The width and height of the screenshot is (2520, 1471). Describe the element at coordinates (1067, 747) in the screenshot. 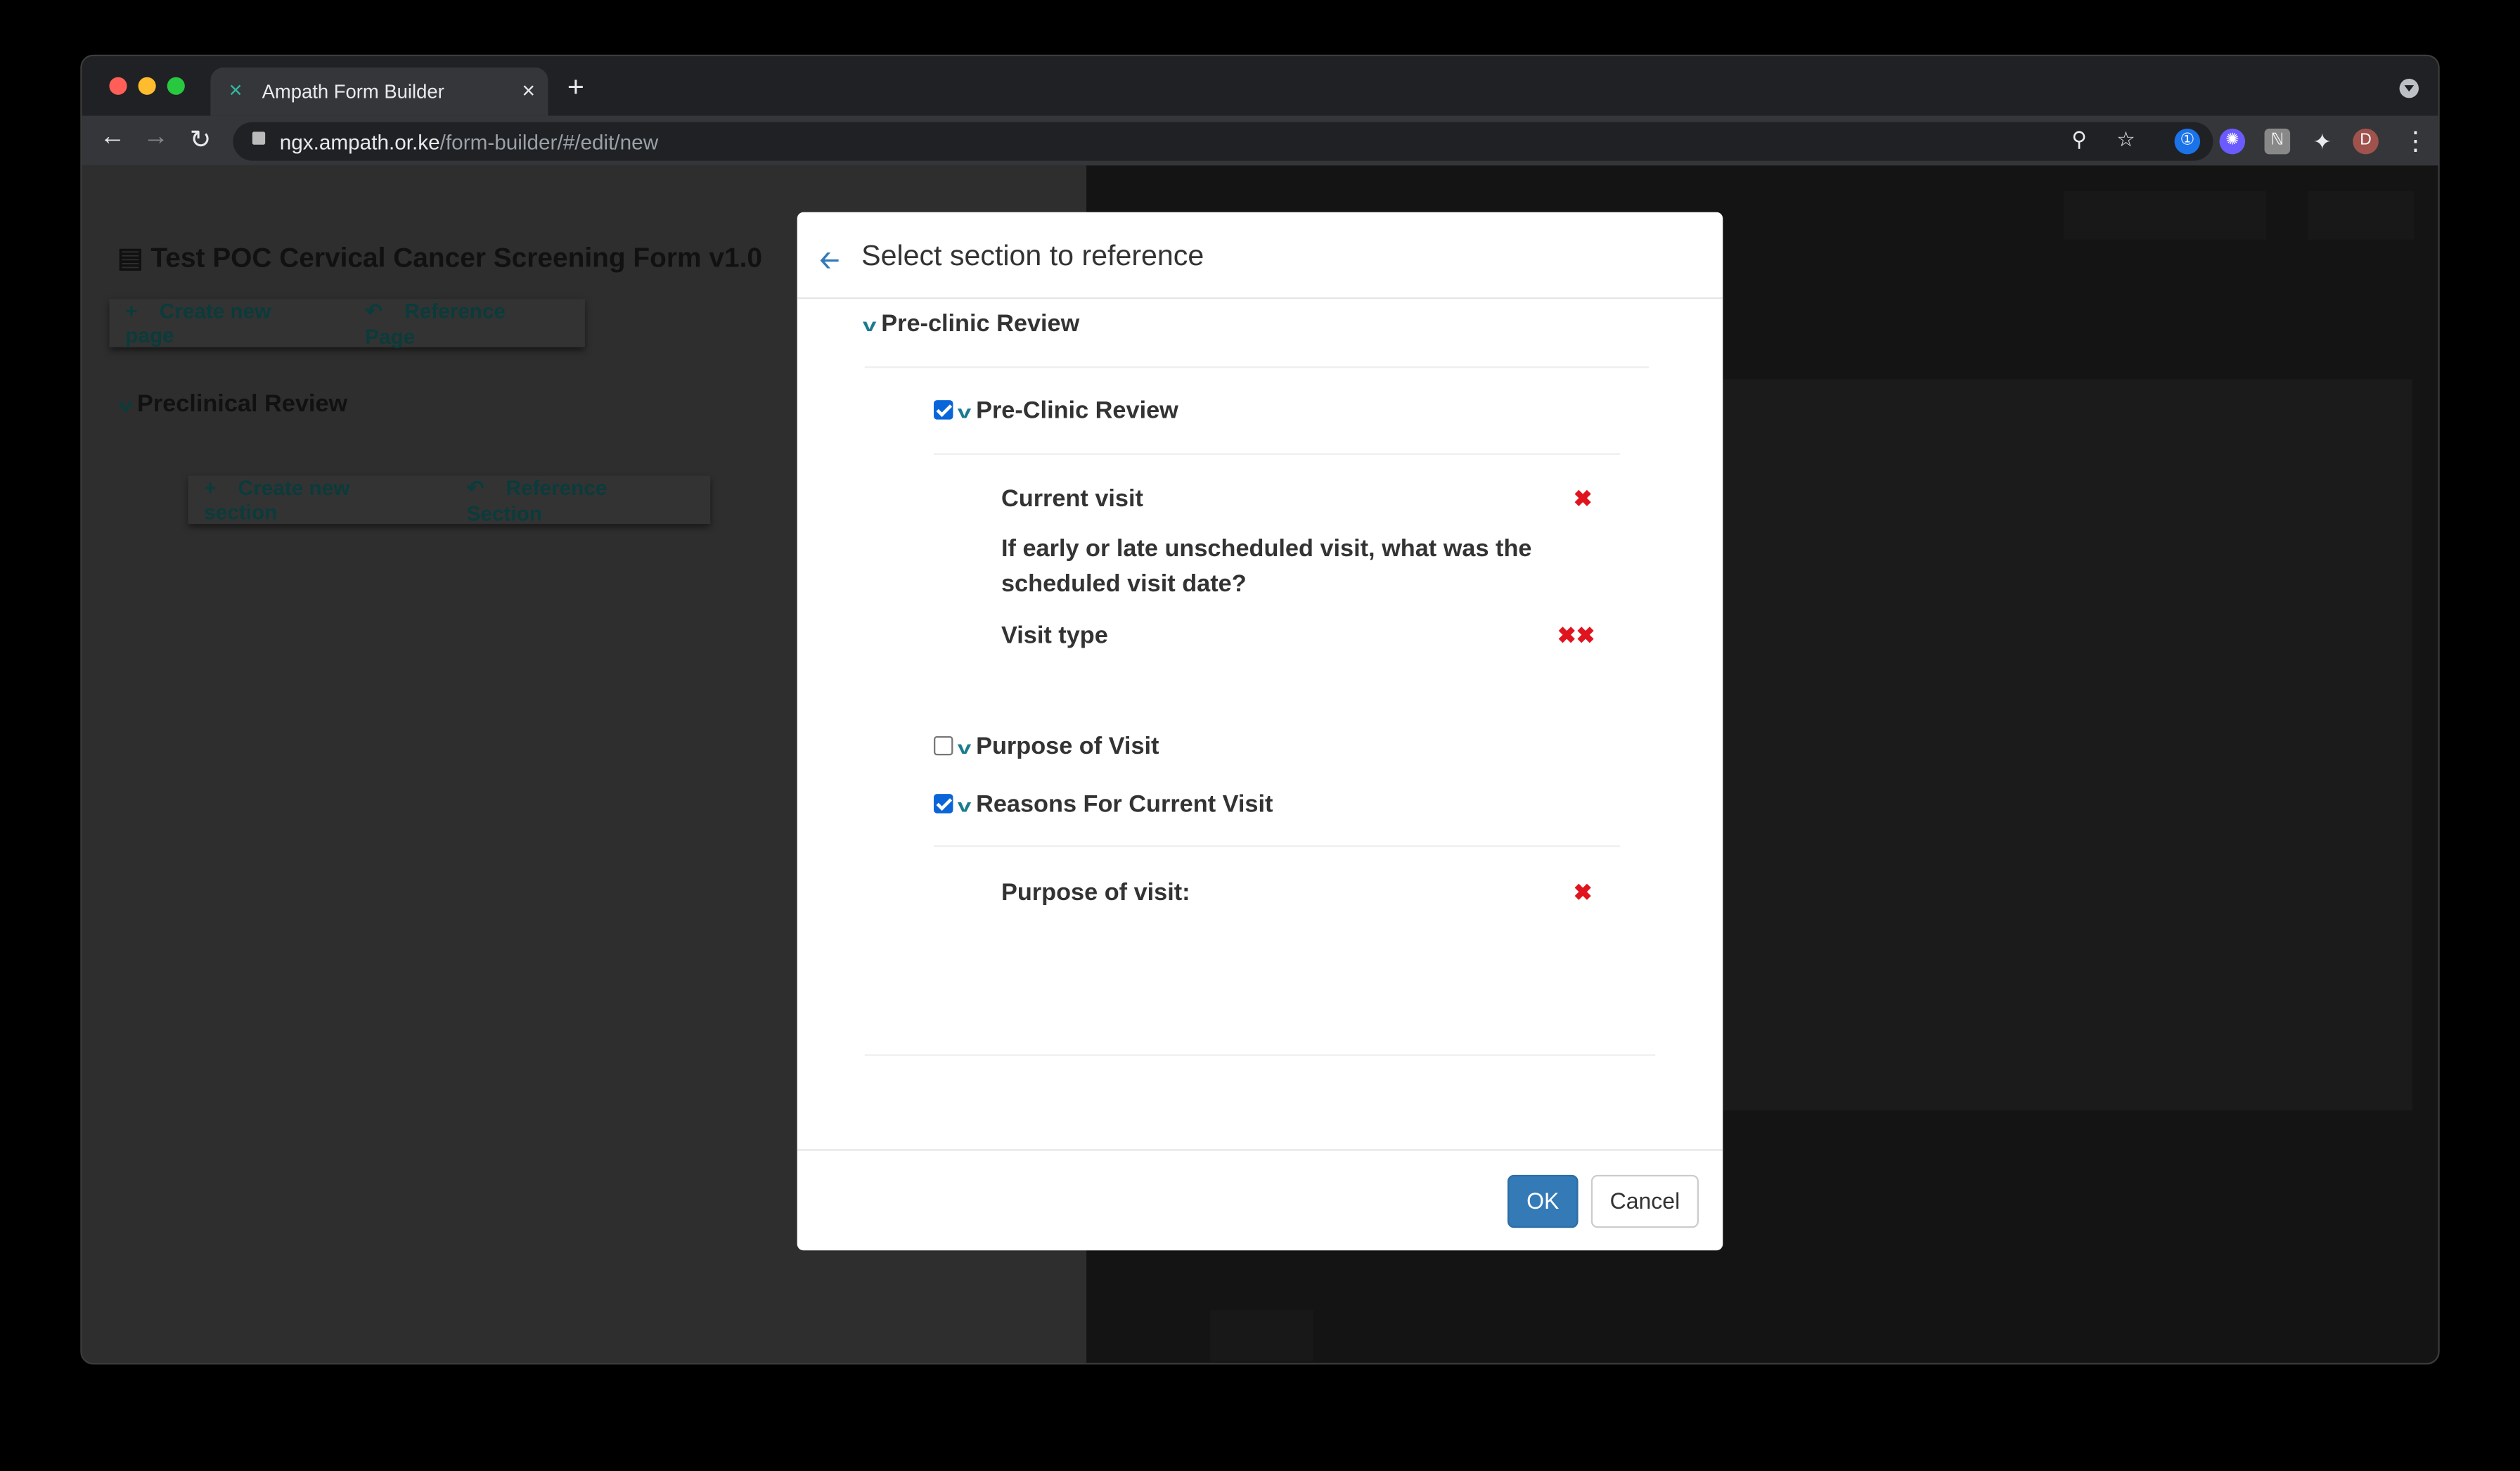

I see `section-label: Purpose of Visit` at that location.